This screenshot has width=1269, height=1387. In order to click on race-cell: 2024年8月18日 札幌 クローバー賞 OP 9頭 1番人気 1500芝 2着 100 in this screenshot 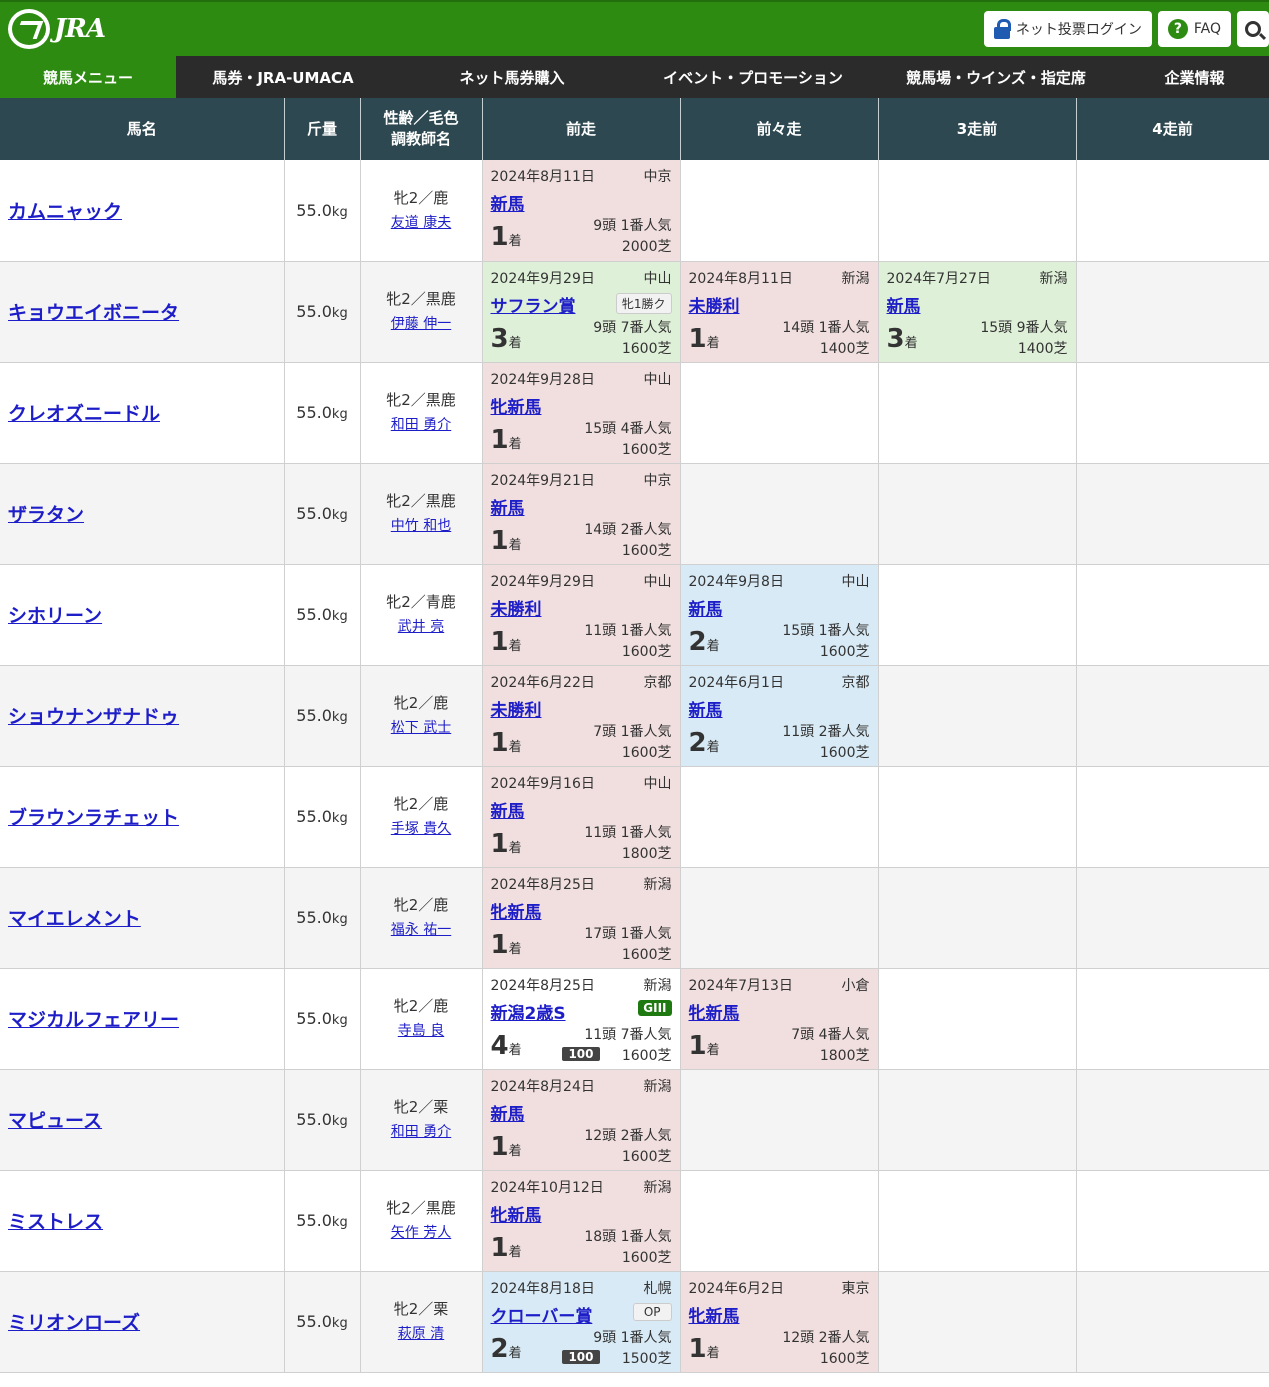, I will do `click(581, 1322)`.